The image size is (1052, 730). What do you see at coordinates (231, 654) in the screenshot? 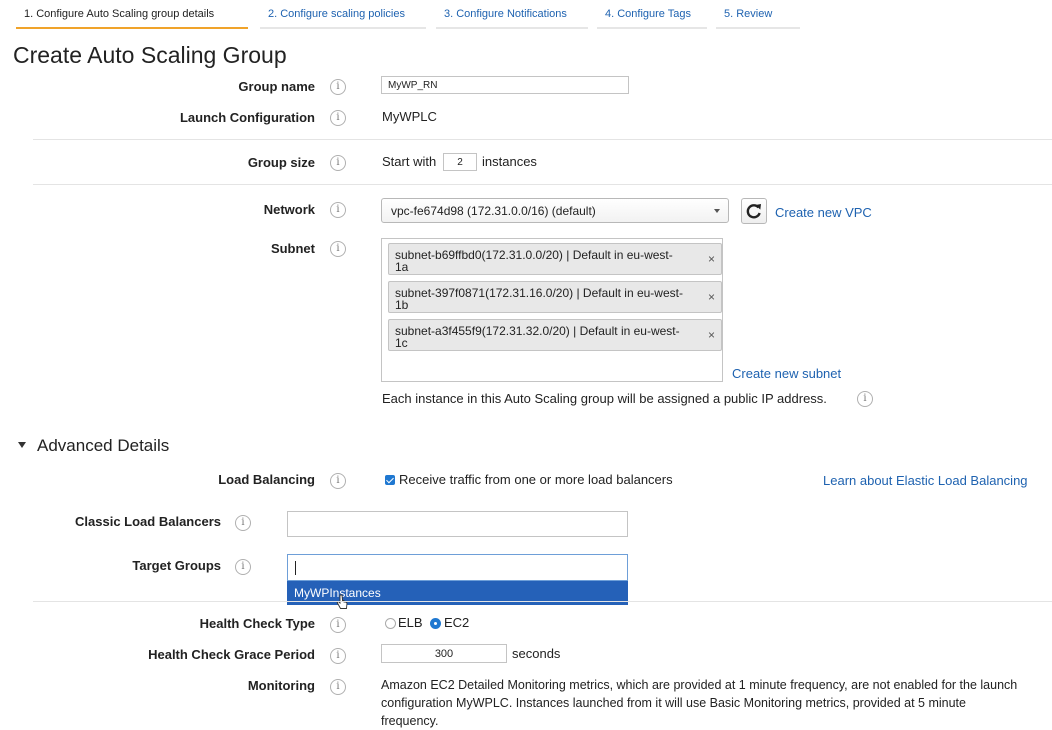
I see `health-check-grace-label: Health Check Grace Period` at bounding box center [231, 654].